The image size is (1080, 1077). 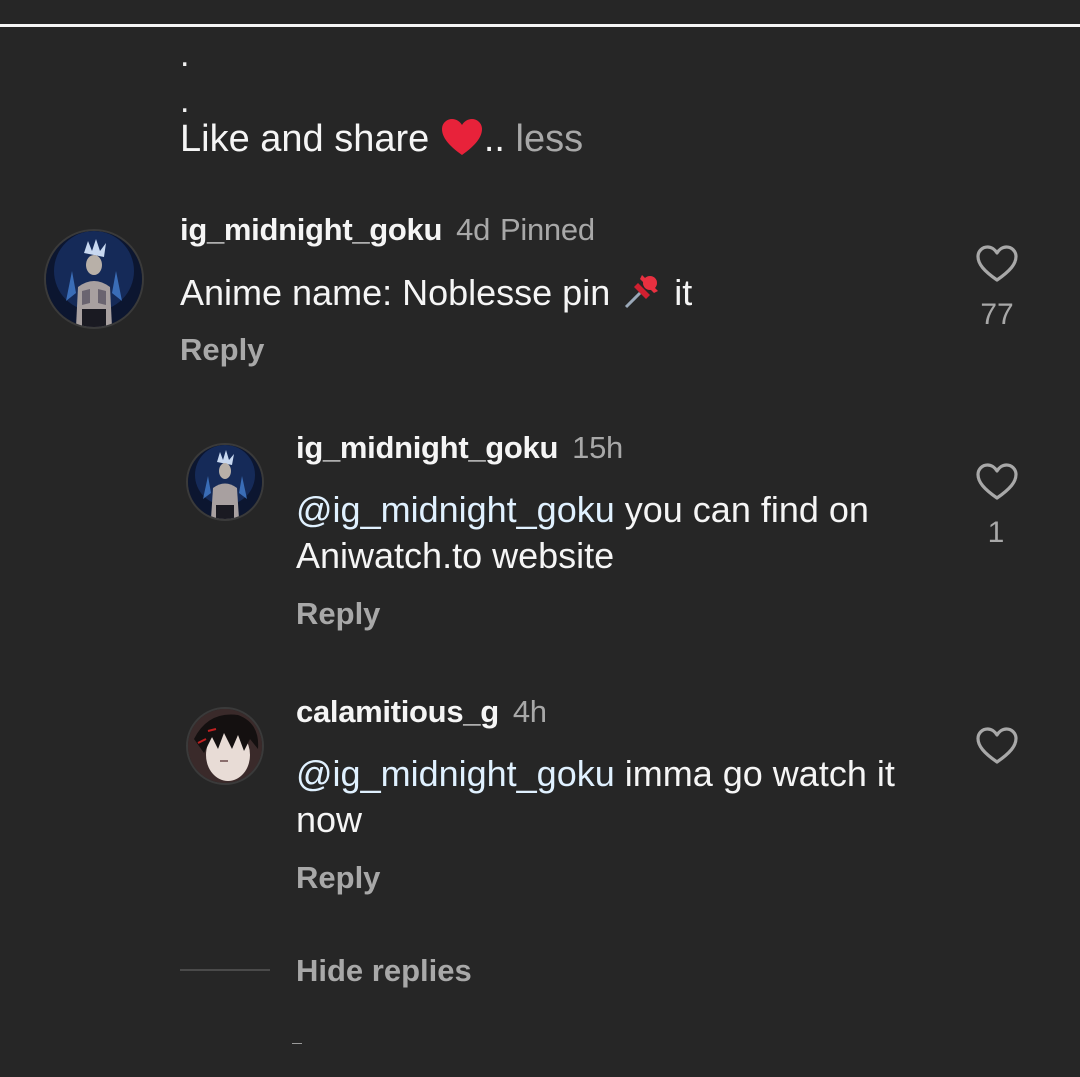 I want to click on comment-body: Anime name: Noblesse pin, so click(x=400, y=292).